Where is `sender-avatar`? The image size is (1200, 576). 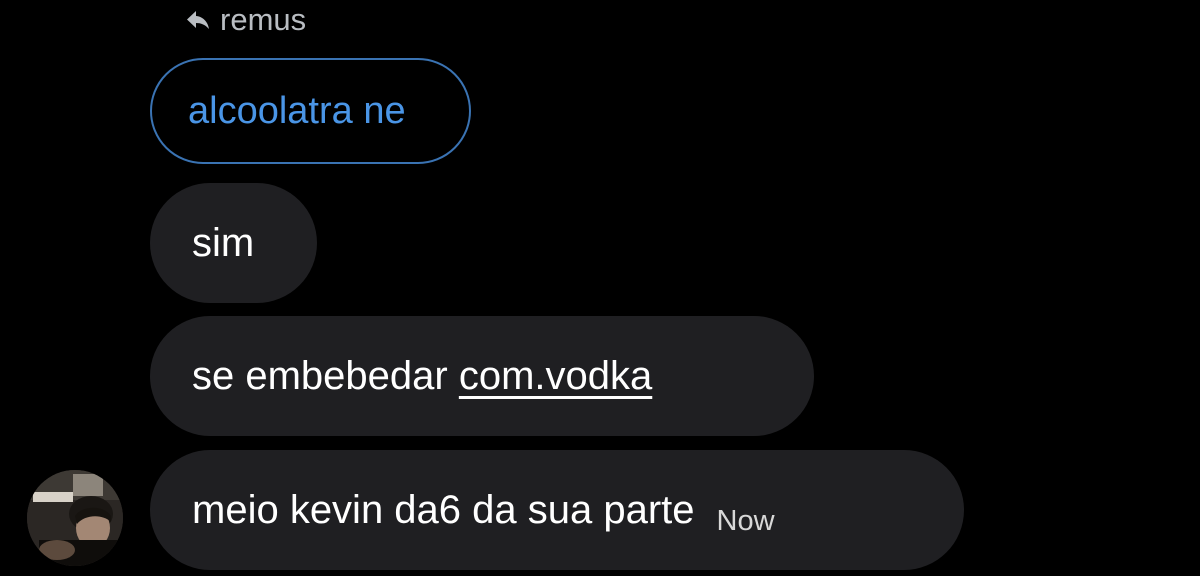
sender-avatar is located at coordinates (75, 518).